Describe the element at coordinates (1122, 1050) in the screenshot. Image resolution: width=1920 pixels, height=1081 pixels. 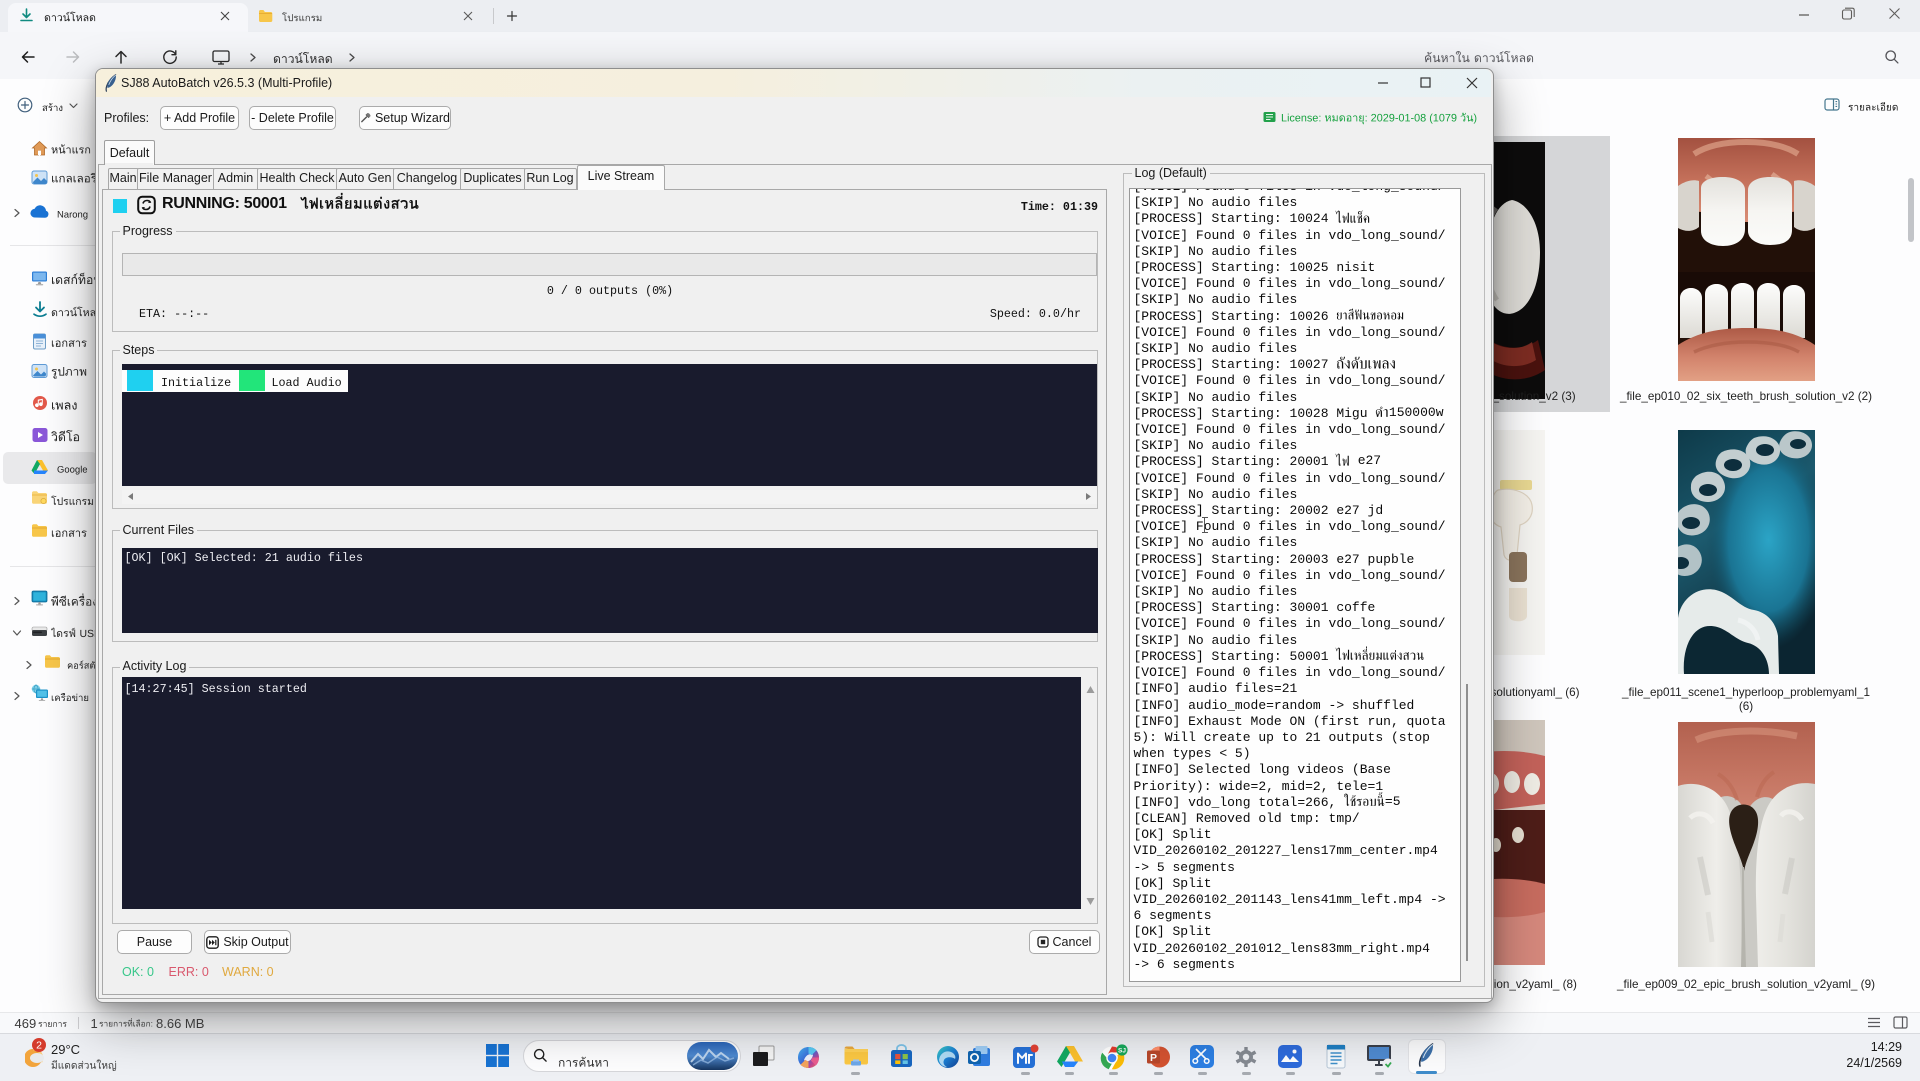
I see `svg-text: SJ` at that location.